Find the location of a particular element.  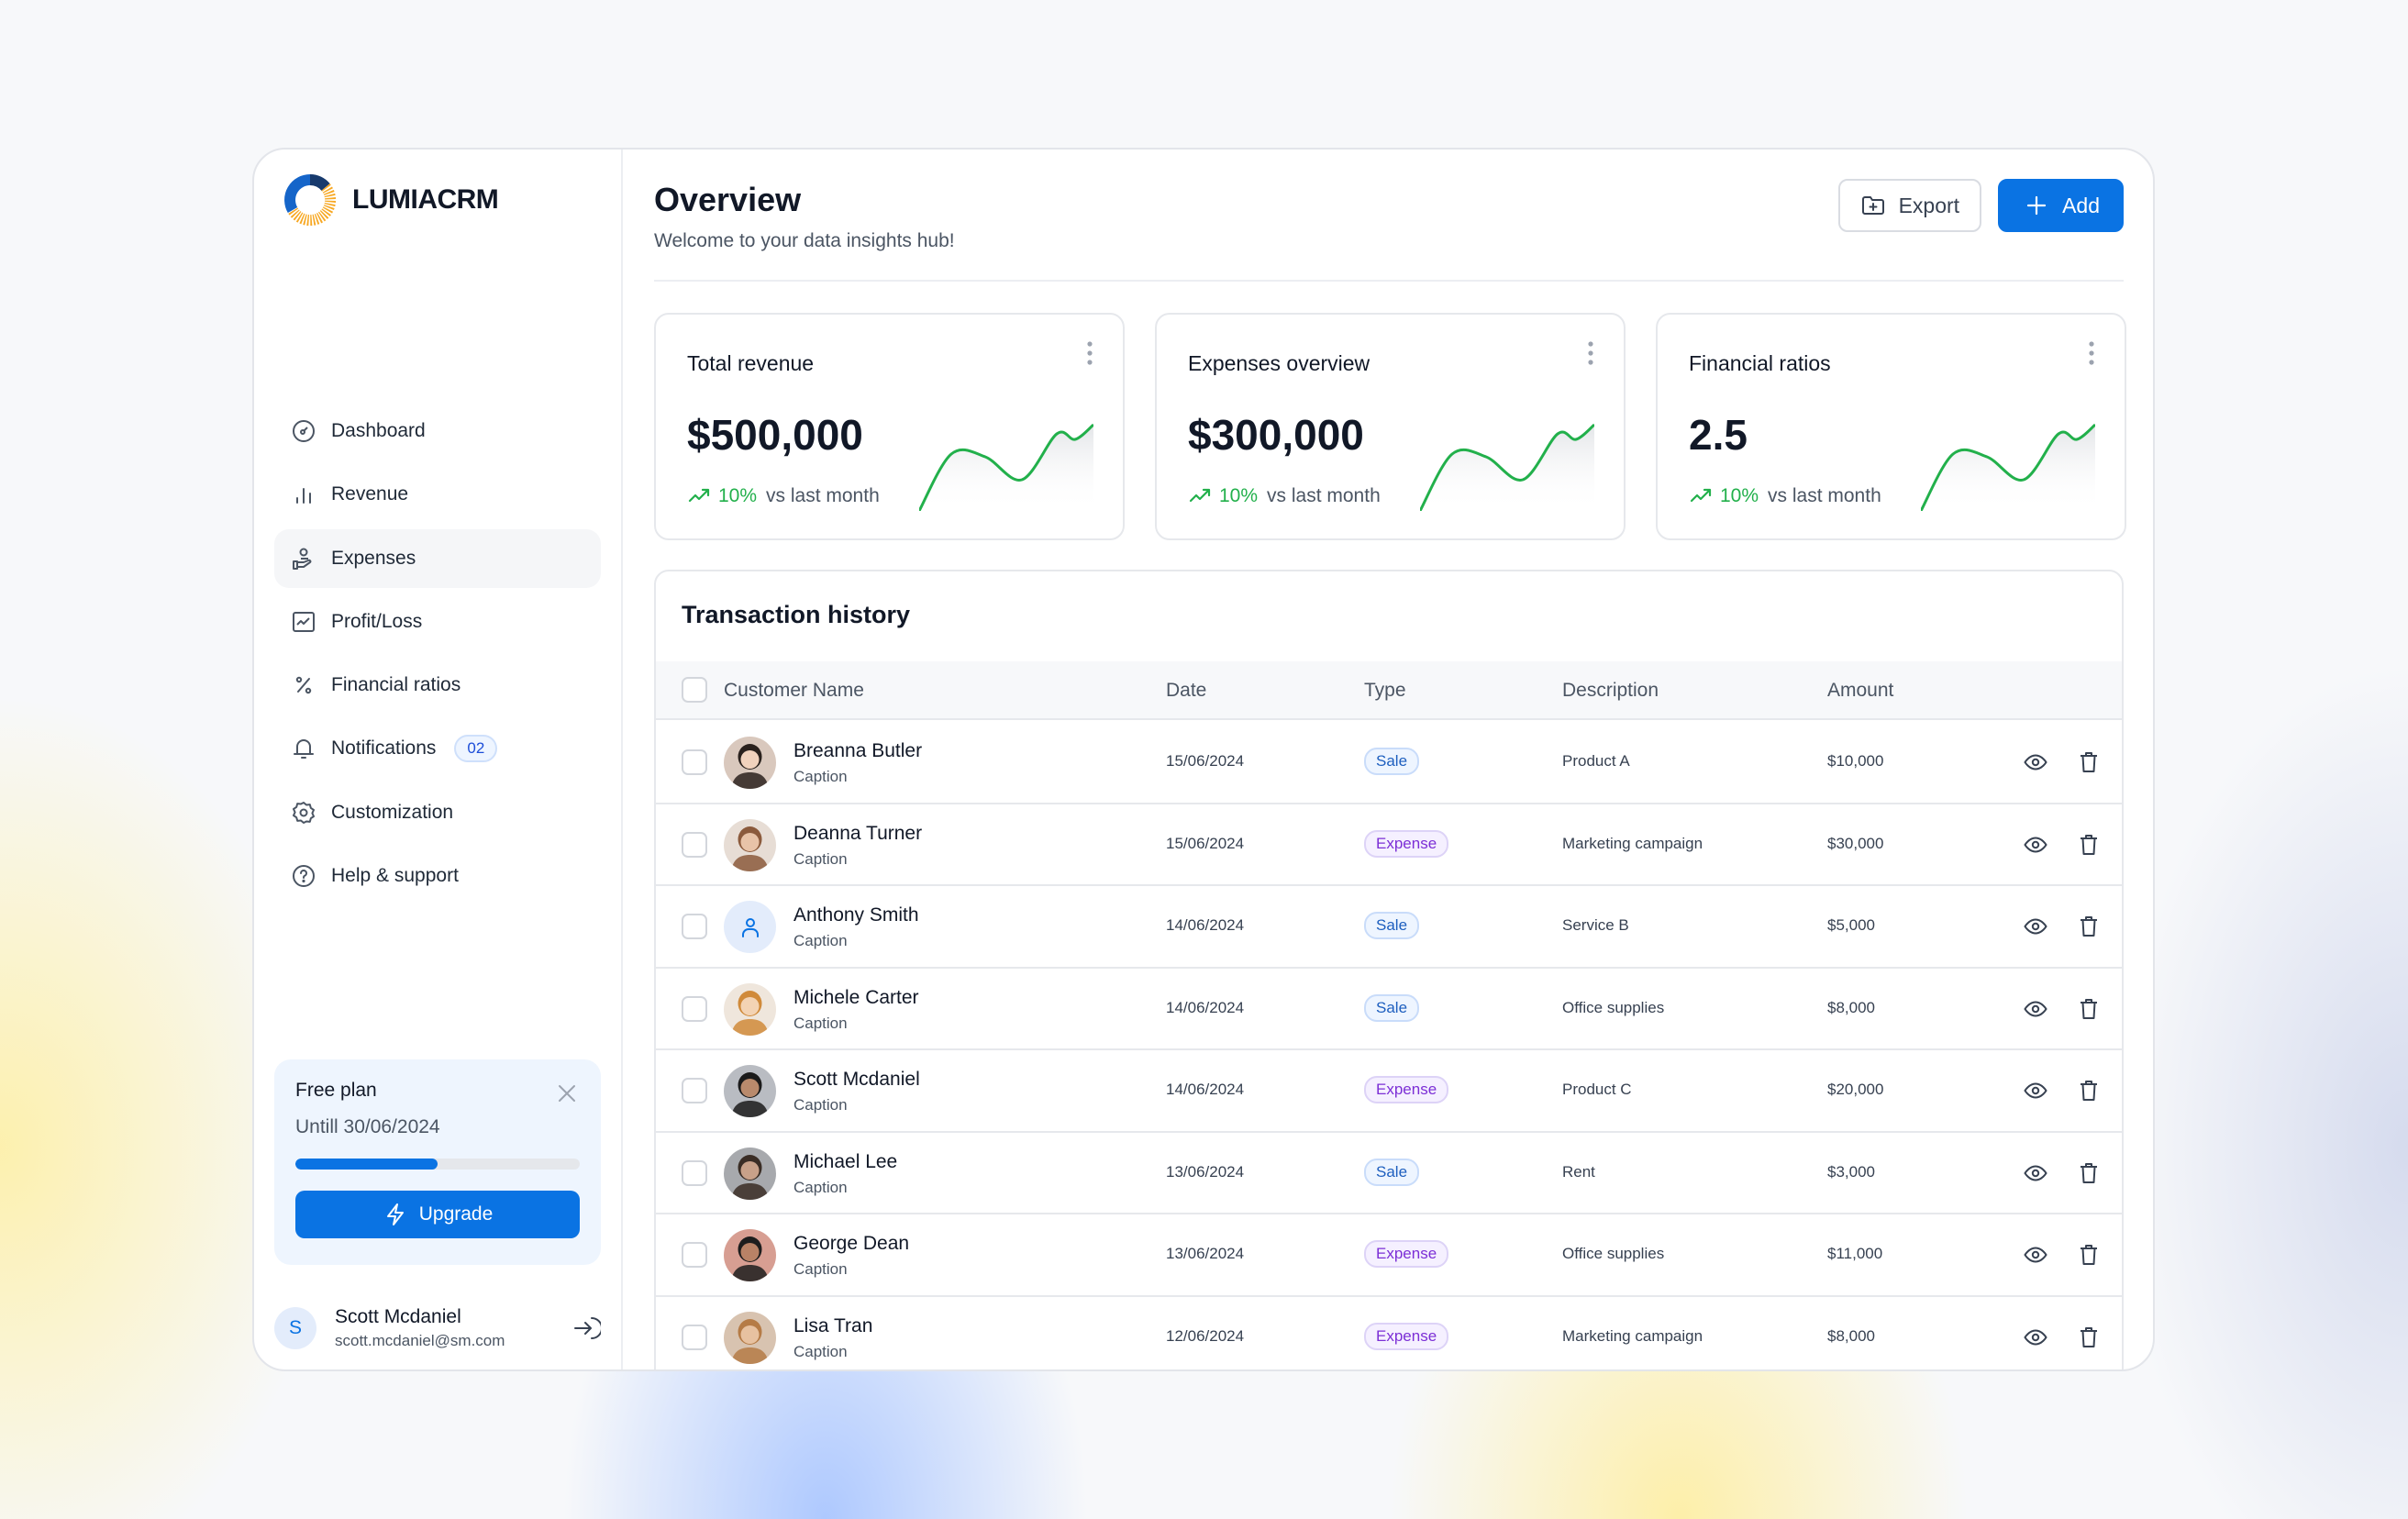

sidebar-item-expenses: Expenses is located at coordinates (437, 558).